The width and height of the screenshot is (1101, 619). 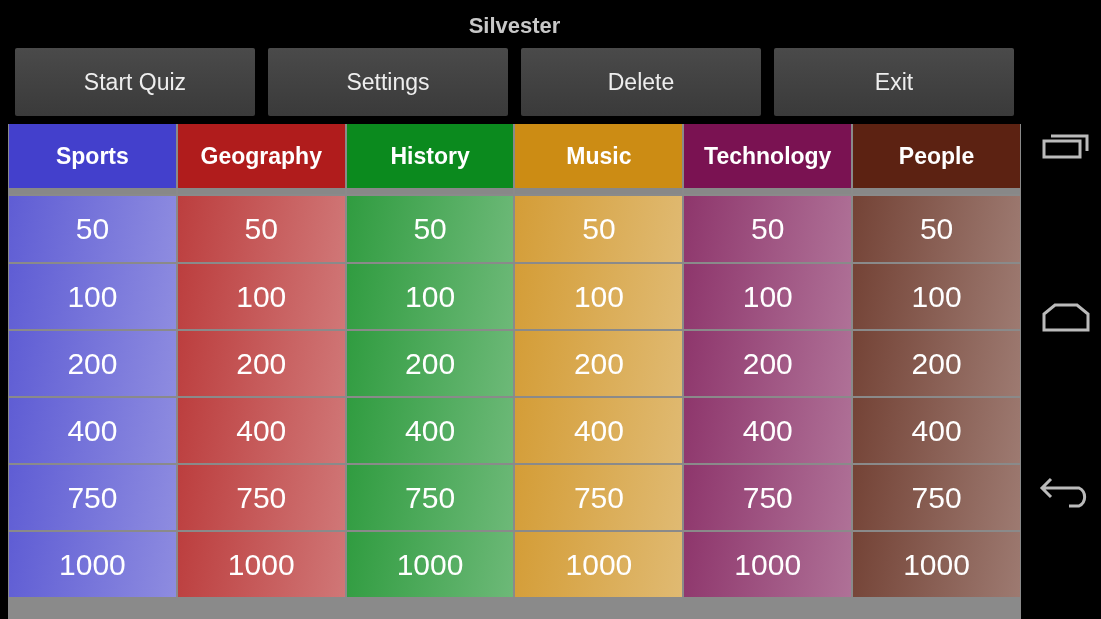 I want to click on board-title: Silvester, so click(x=514, y=26).